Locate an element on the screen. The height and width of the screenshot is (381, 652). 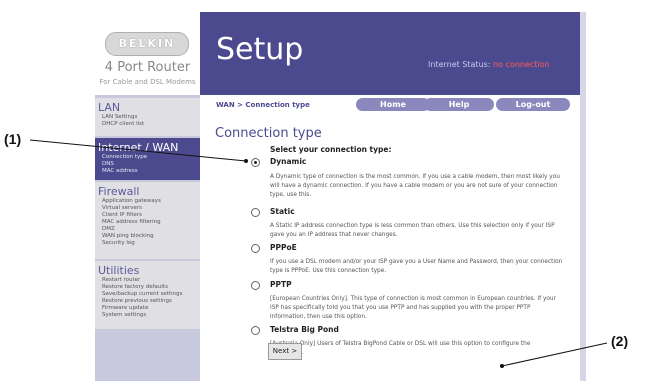
section-title: Connection type is located at coordinates (268, 133).